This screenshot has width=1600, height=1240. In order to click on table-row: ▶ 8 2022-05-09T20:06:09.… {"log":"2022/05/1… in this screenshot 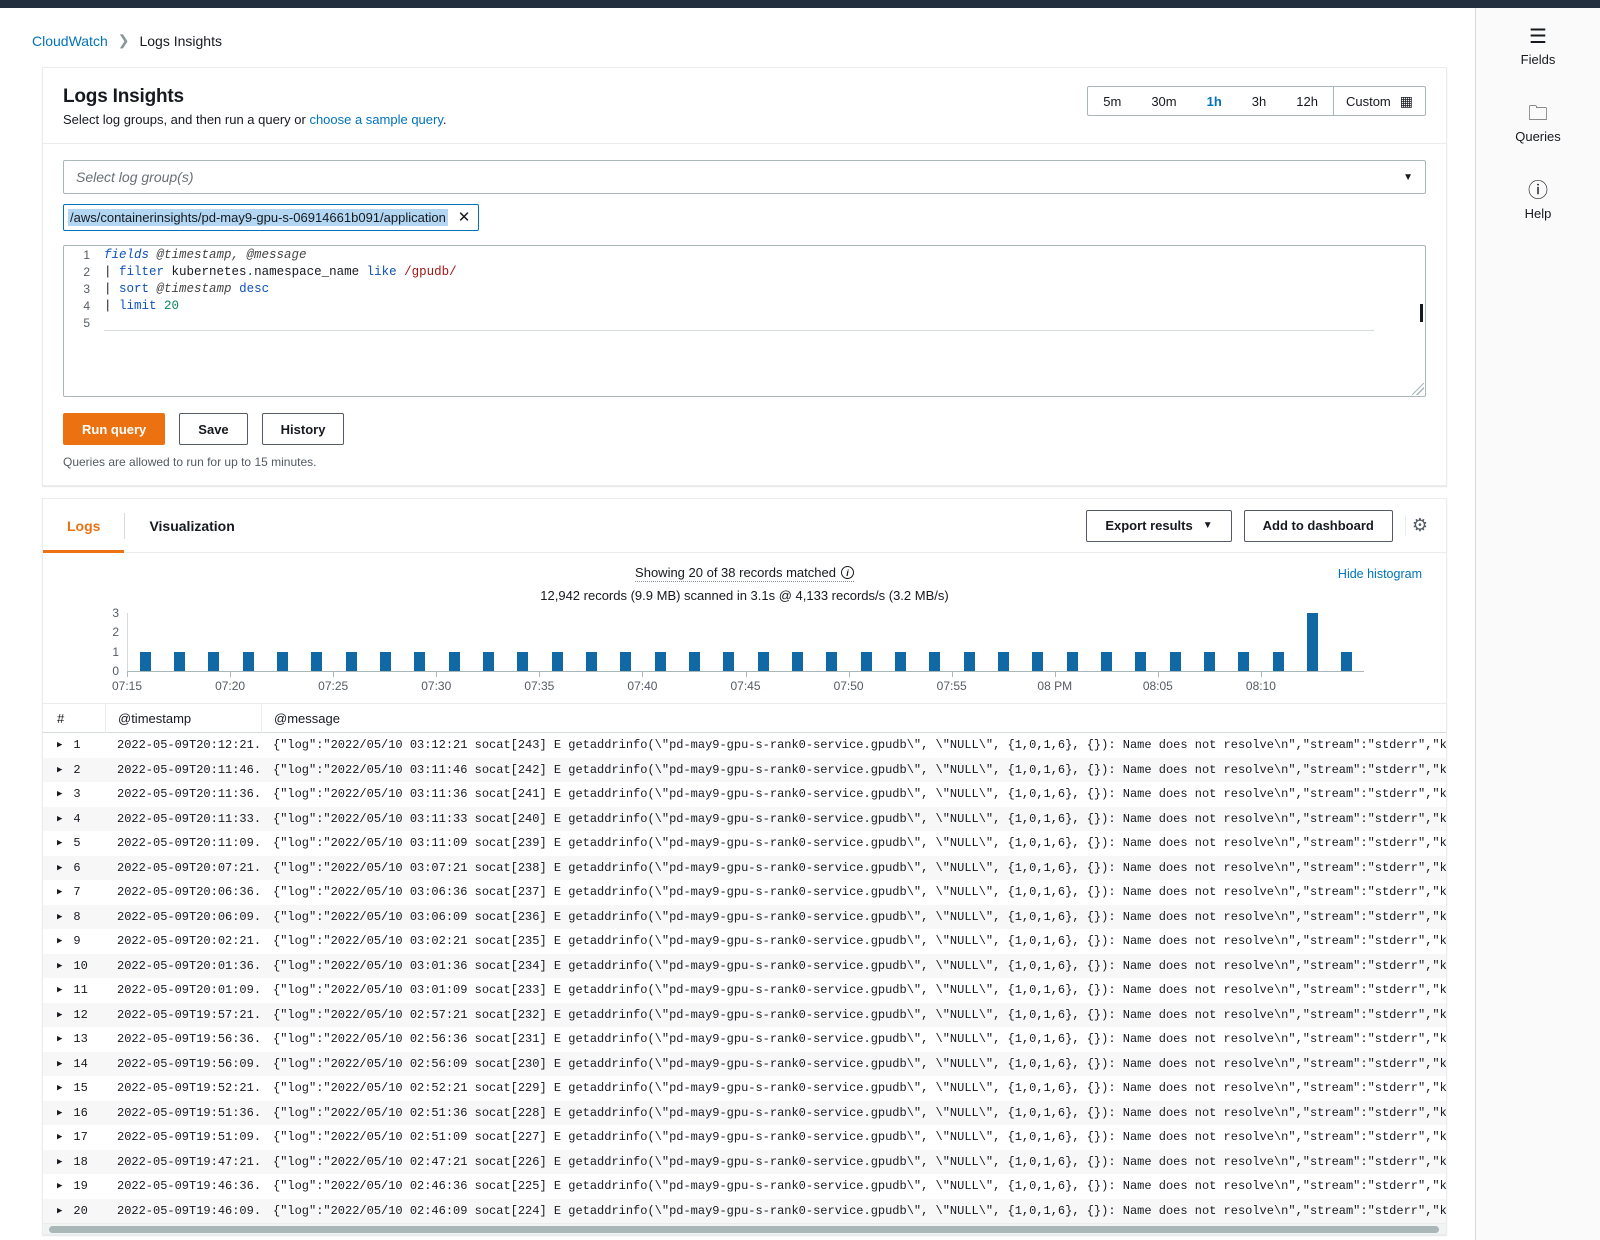, I will do `click(744, 916)`.